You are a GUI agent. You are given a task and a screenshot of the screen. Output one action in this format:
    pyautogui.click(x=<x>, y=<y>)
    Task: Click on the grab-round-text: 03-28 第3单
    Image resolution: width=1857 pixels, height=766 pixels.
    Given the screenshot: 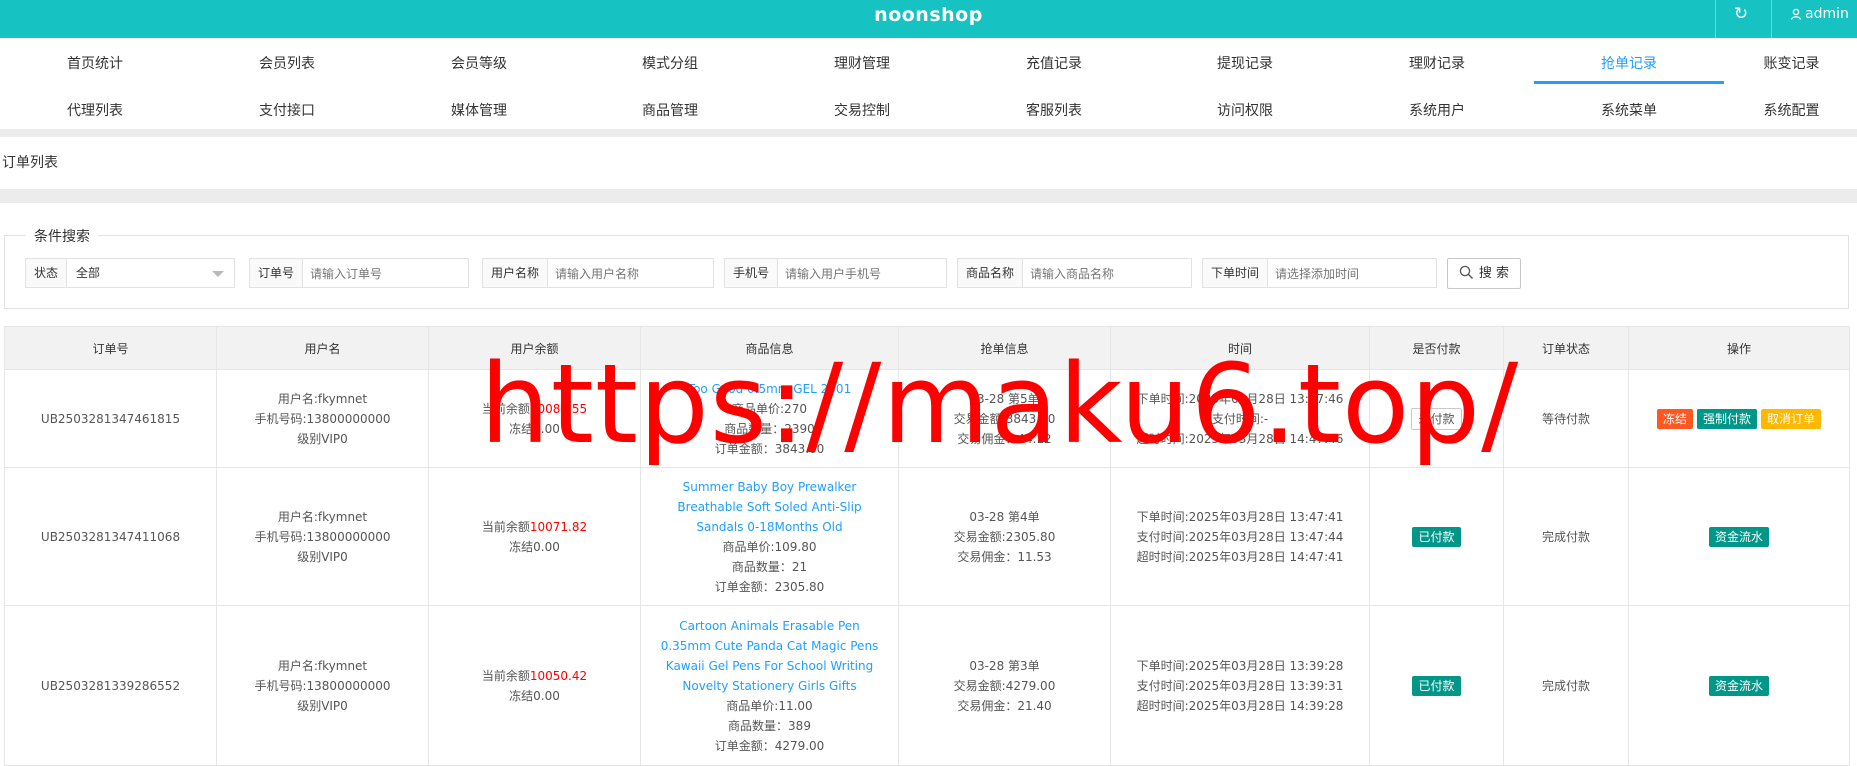 What is the action you would take?
    pyautogui.click(x=1004, y=665)
    